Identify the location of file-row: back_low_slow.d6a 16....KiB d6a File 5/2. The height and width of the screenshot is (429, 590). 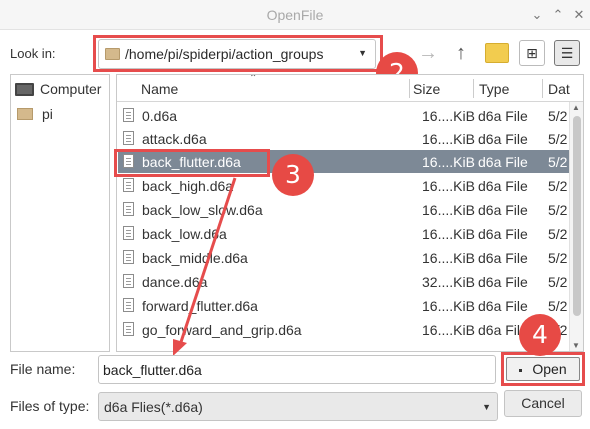
(343, 209).